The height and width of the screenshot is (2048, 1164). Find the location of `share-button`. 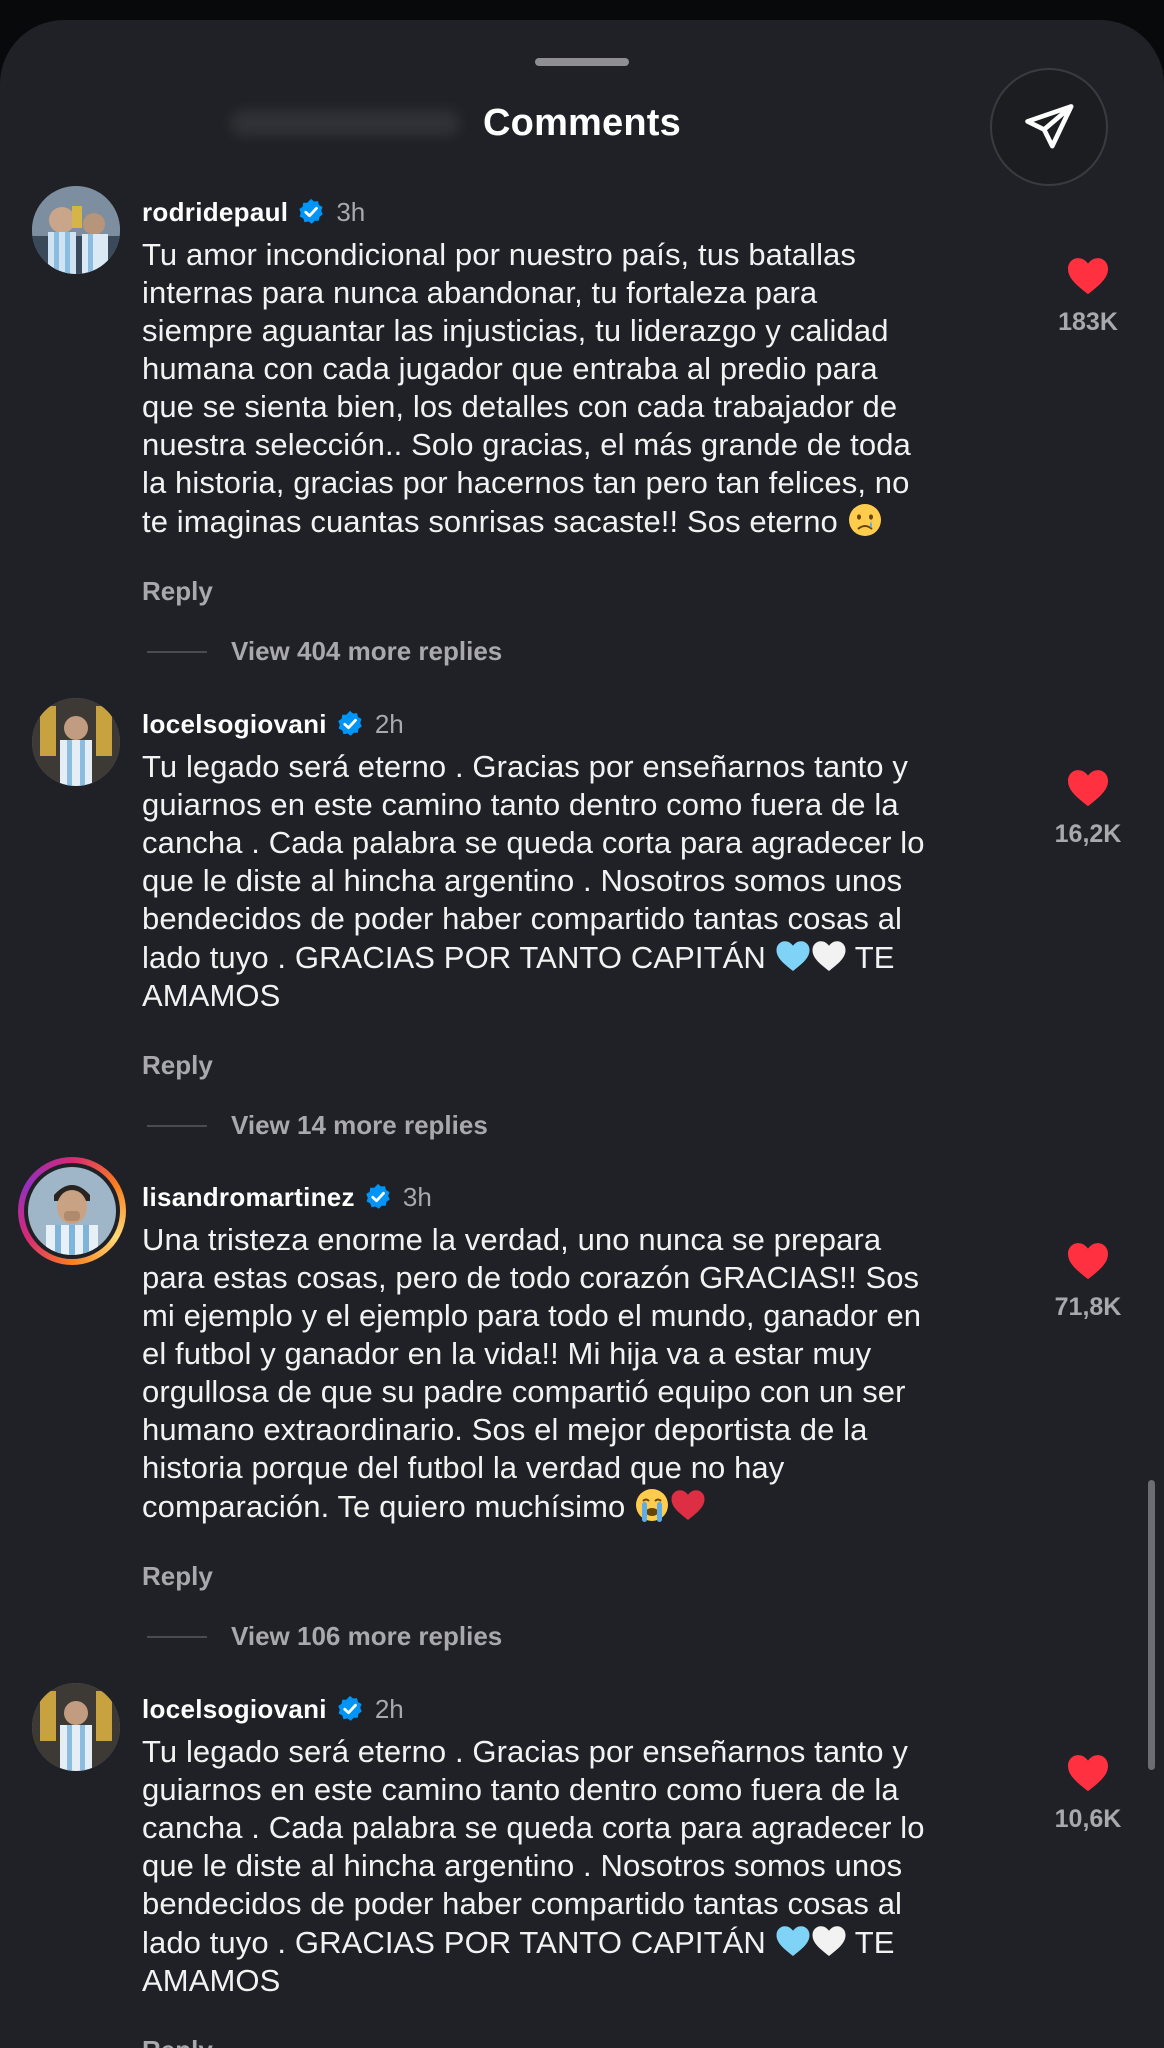

share-button is located at coordinates (1049, 127).